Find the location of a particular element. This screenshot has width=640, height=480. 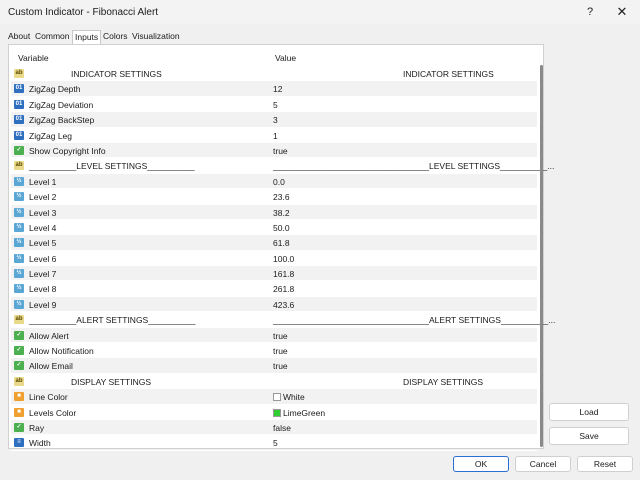

row-variable: Line Color is located at coordinates (48, 397).